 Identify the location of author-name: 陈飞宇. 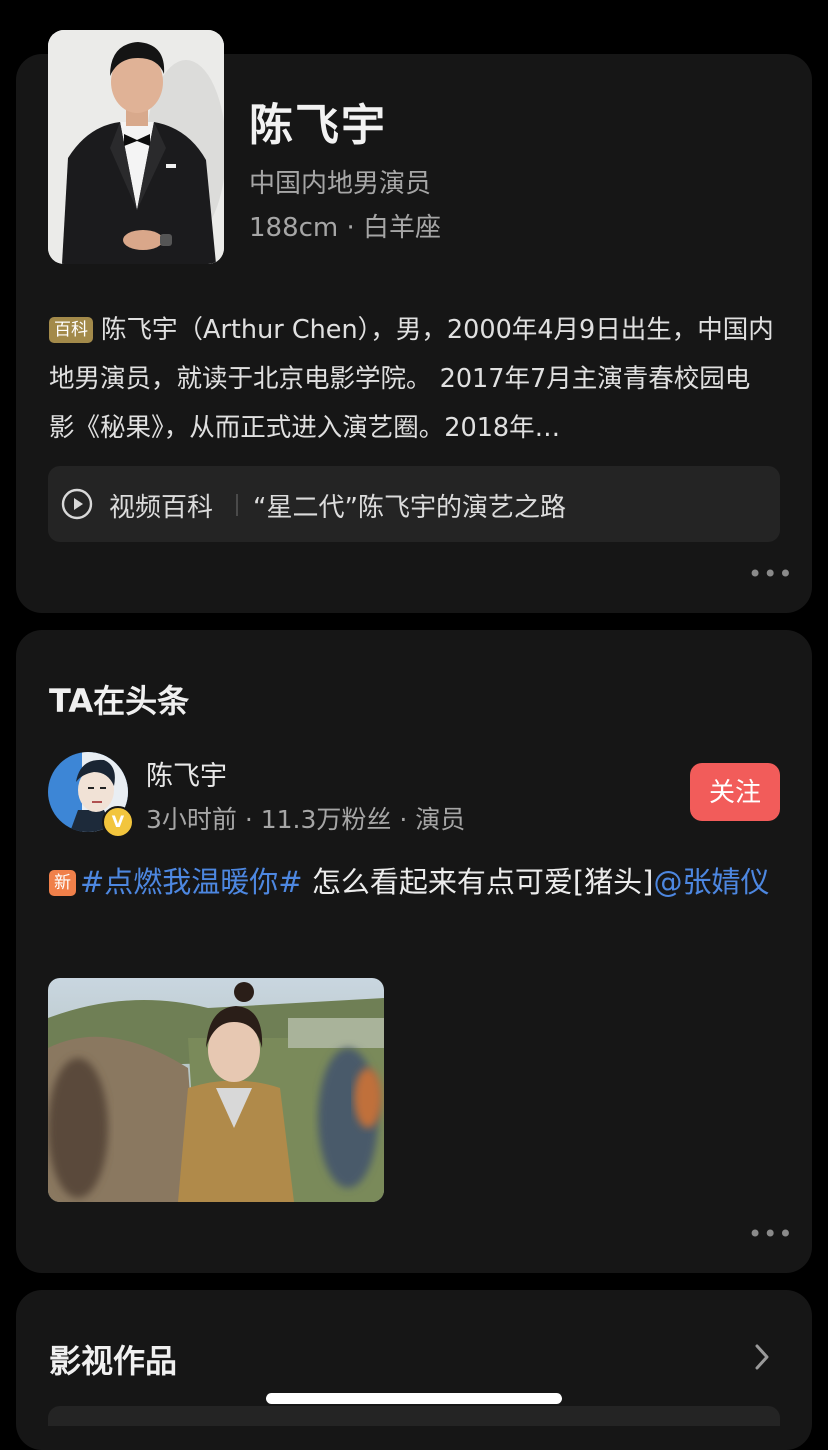
(186, 773).